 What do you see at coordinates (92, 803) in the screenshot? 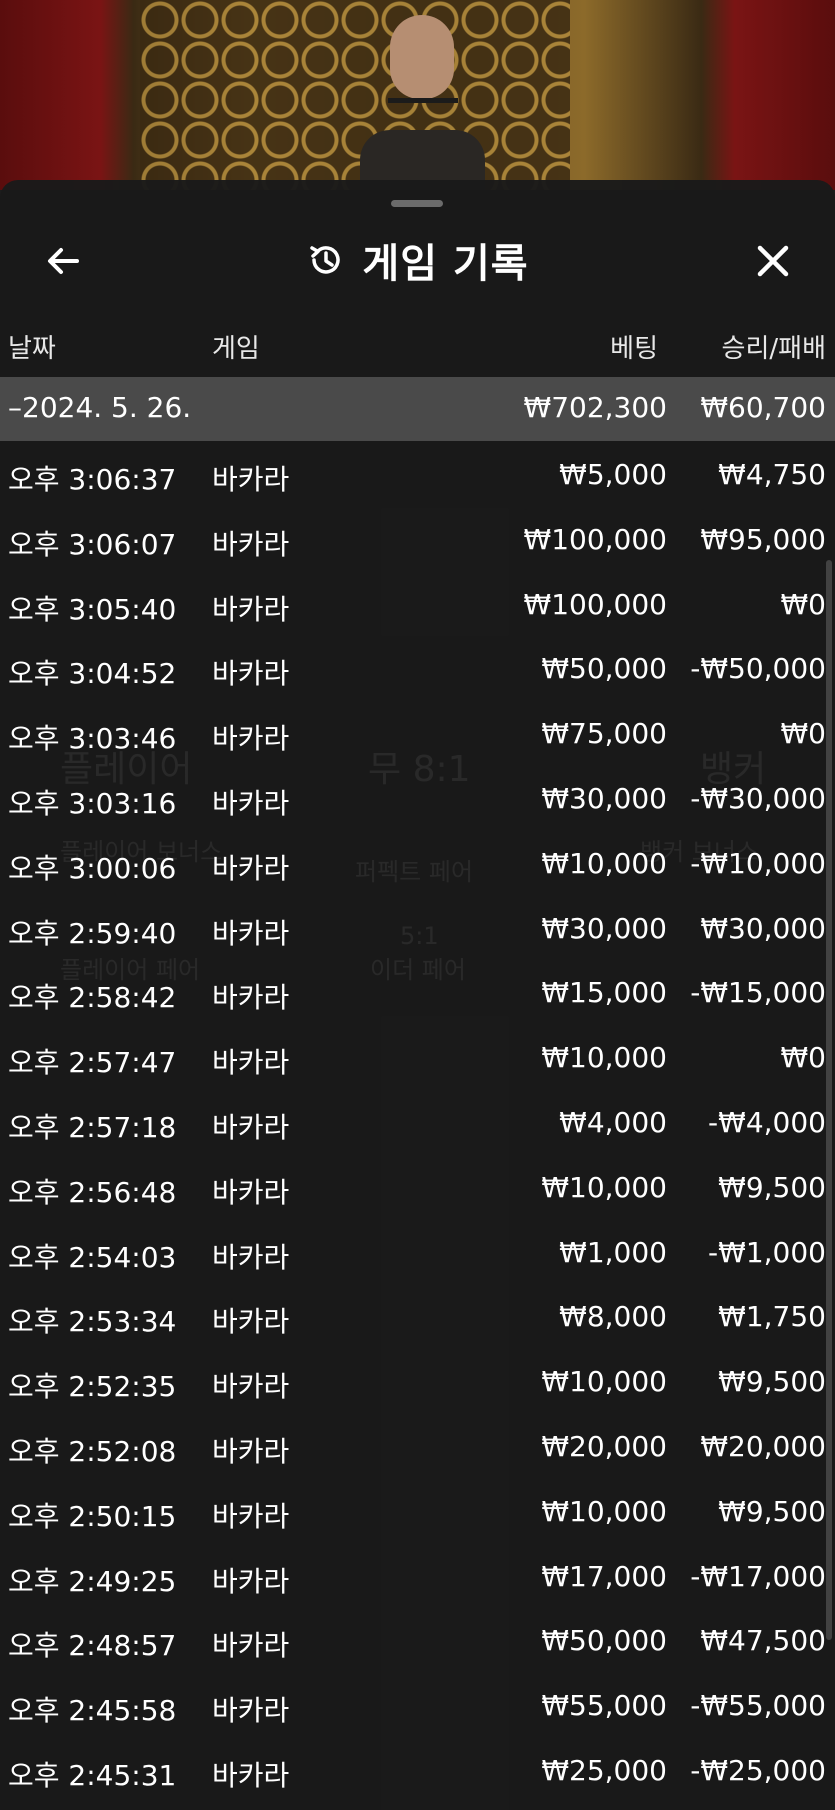
I see `history-row-time: 오후 3:03:16` at bounding box center [92, 803].